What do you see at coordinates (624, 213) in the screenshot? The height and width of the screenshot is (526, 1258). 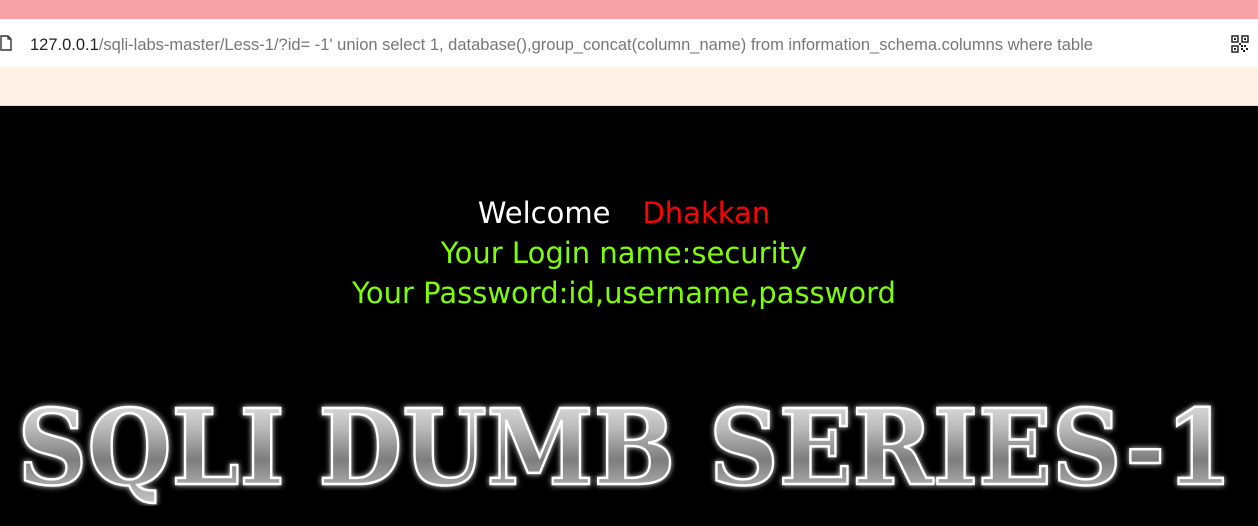 I see `welcome-line: Welcome Dhakkan` at bounding box center [624, 213].